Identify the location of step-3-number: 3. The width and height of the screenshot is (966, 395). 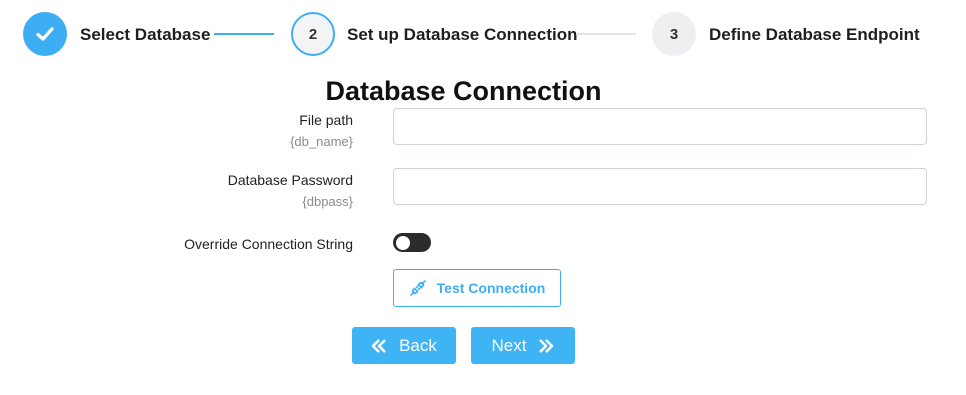
(674, 34).